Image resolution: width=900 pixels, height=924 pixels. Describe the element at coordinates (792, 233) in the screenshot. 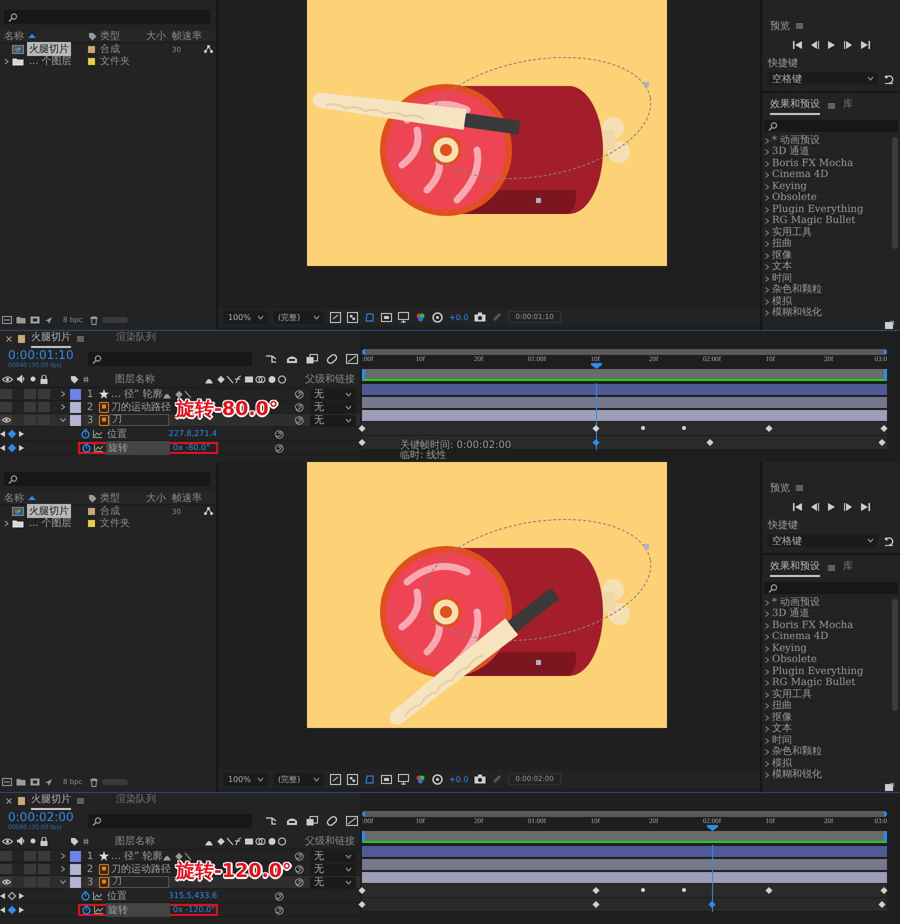

I see `effect-category: 实用工具` at that location.